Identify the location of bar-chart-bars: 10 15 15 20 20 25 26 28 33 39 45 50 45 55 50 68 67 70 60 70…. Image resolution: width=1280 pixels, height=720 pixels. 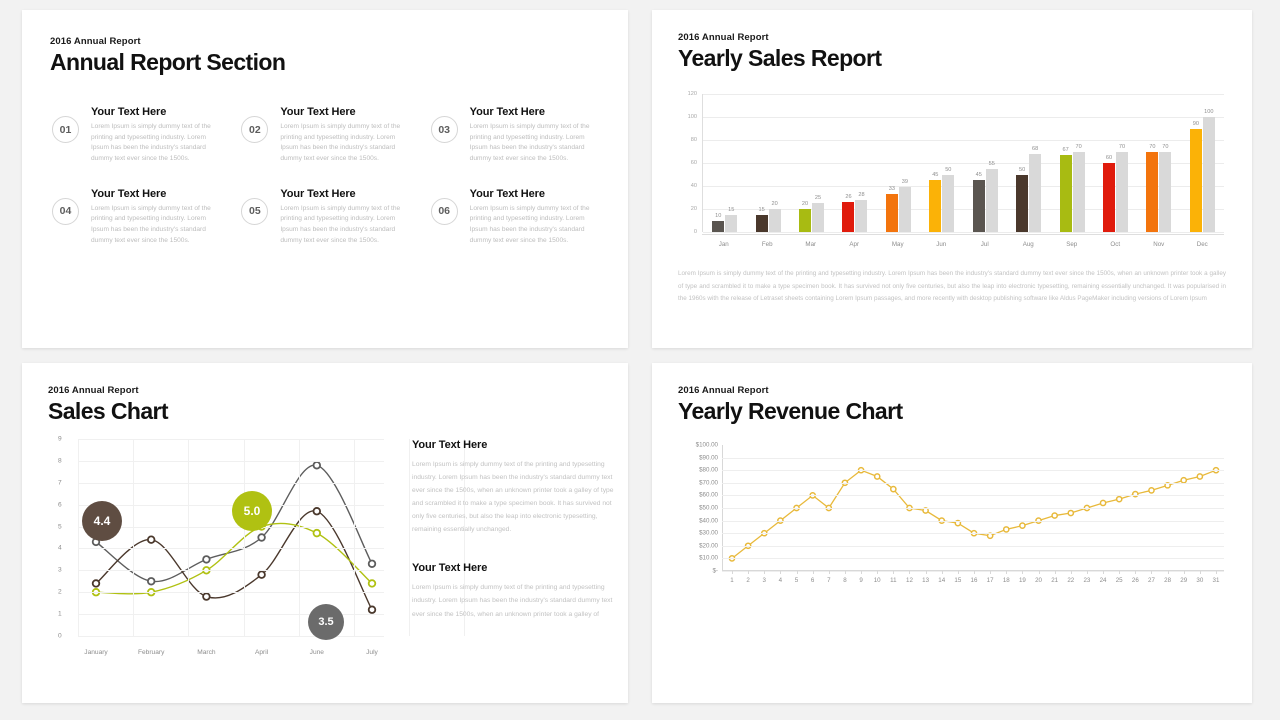
(963, 163).